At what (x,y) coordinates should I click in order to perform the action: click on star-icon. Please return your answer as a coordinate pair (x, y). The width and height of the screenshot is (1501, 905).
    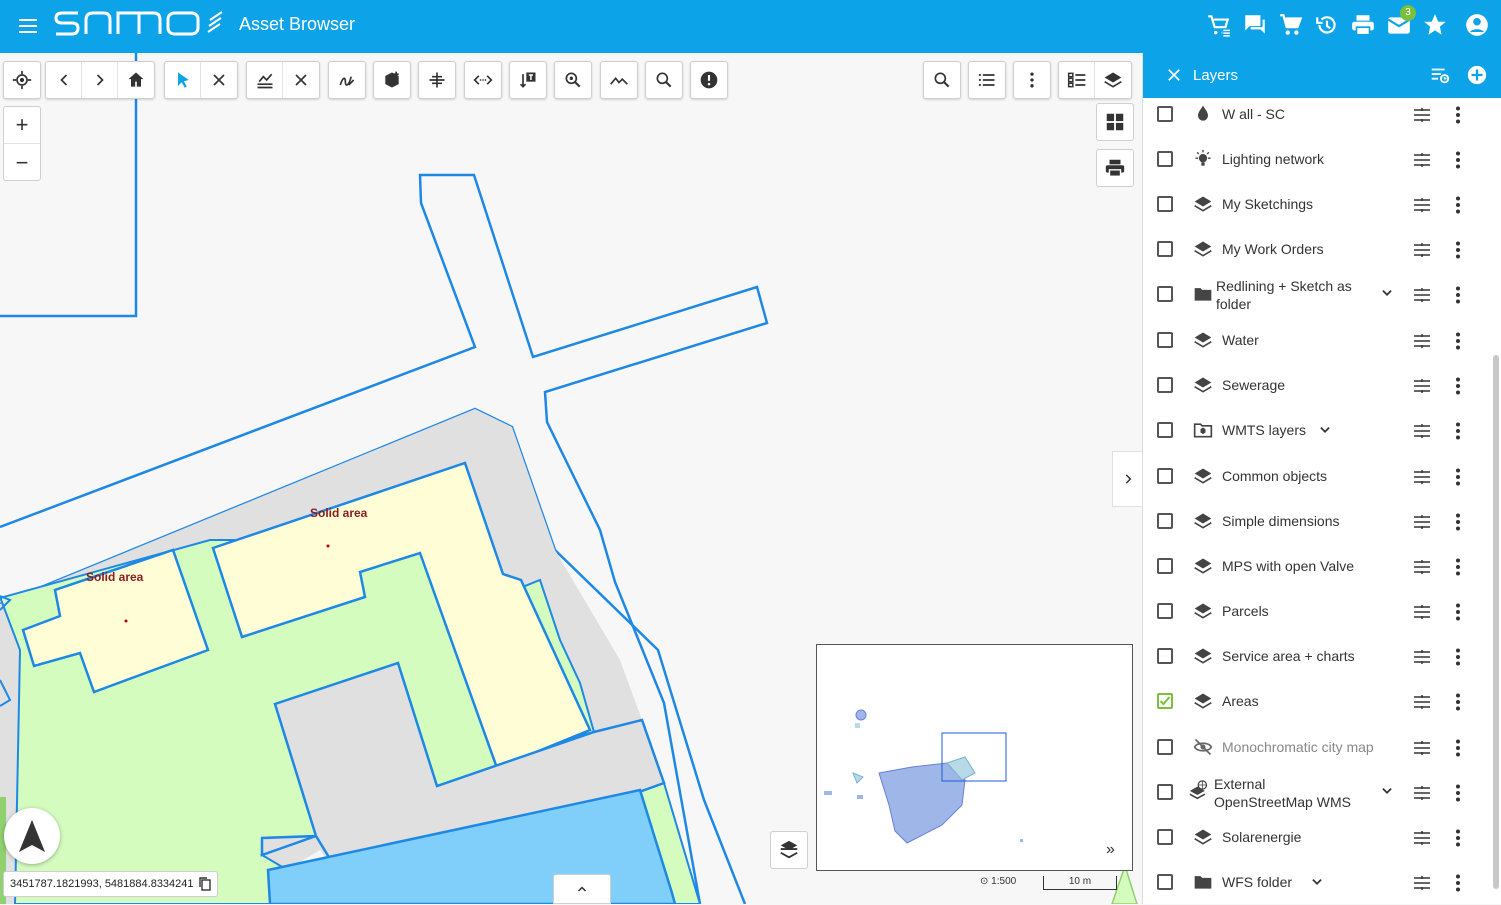
    Looking at the image, I should click on (1435, 25).